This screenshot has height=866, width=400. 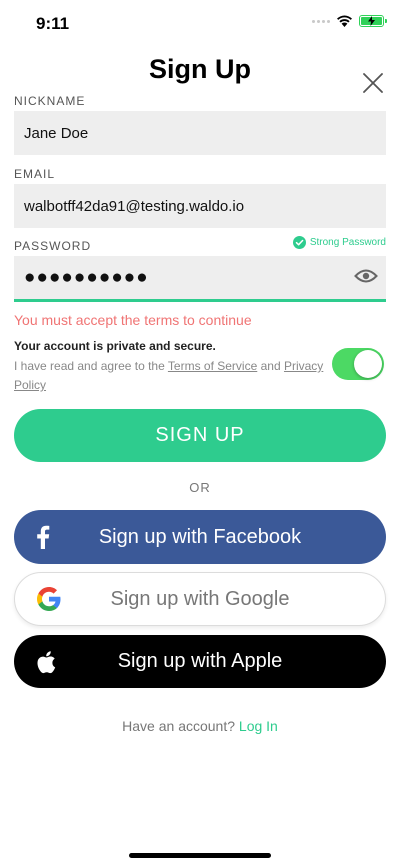 What do you see at coordinates (200, 133) in the screenshot?
I see `nickname-field: Jane Doe` at bounding box center [200, 133].